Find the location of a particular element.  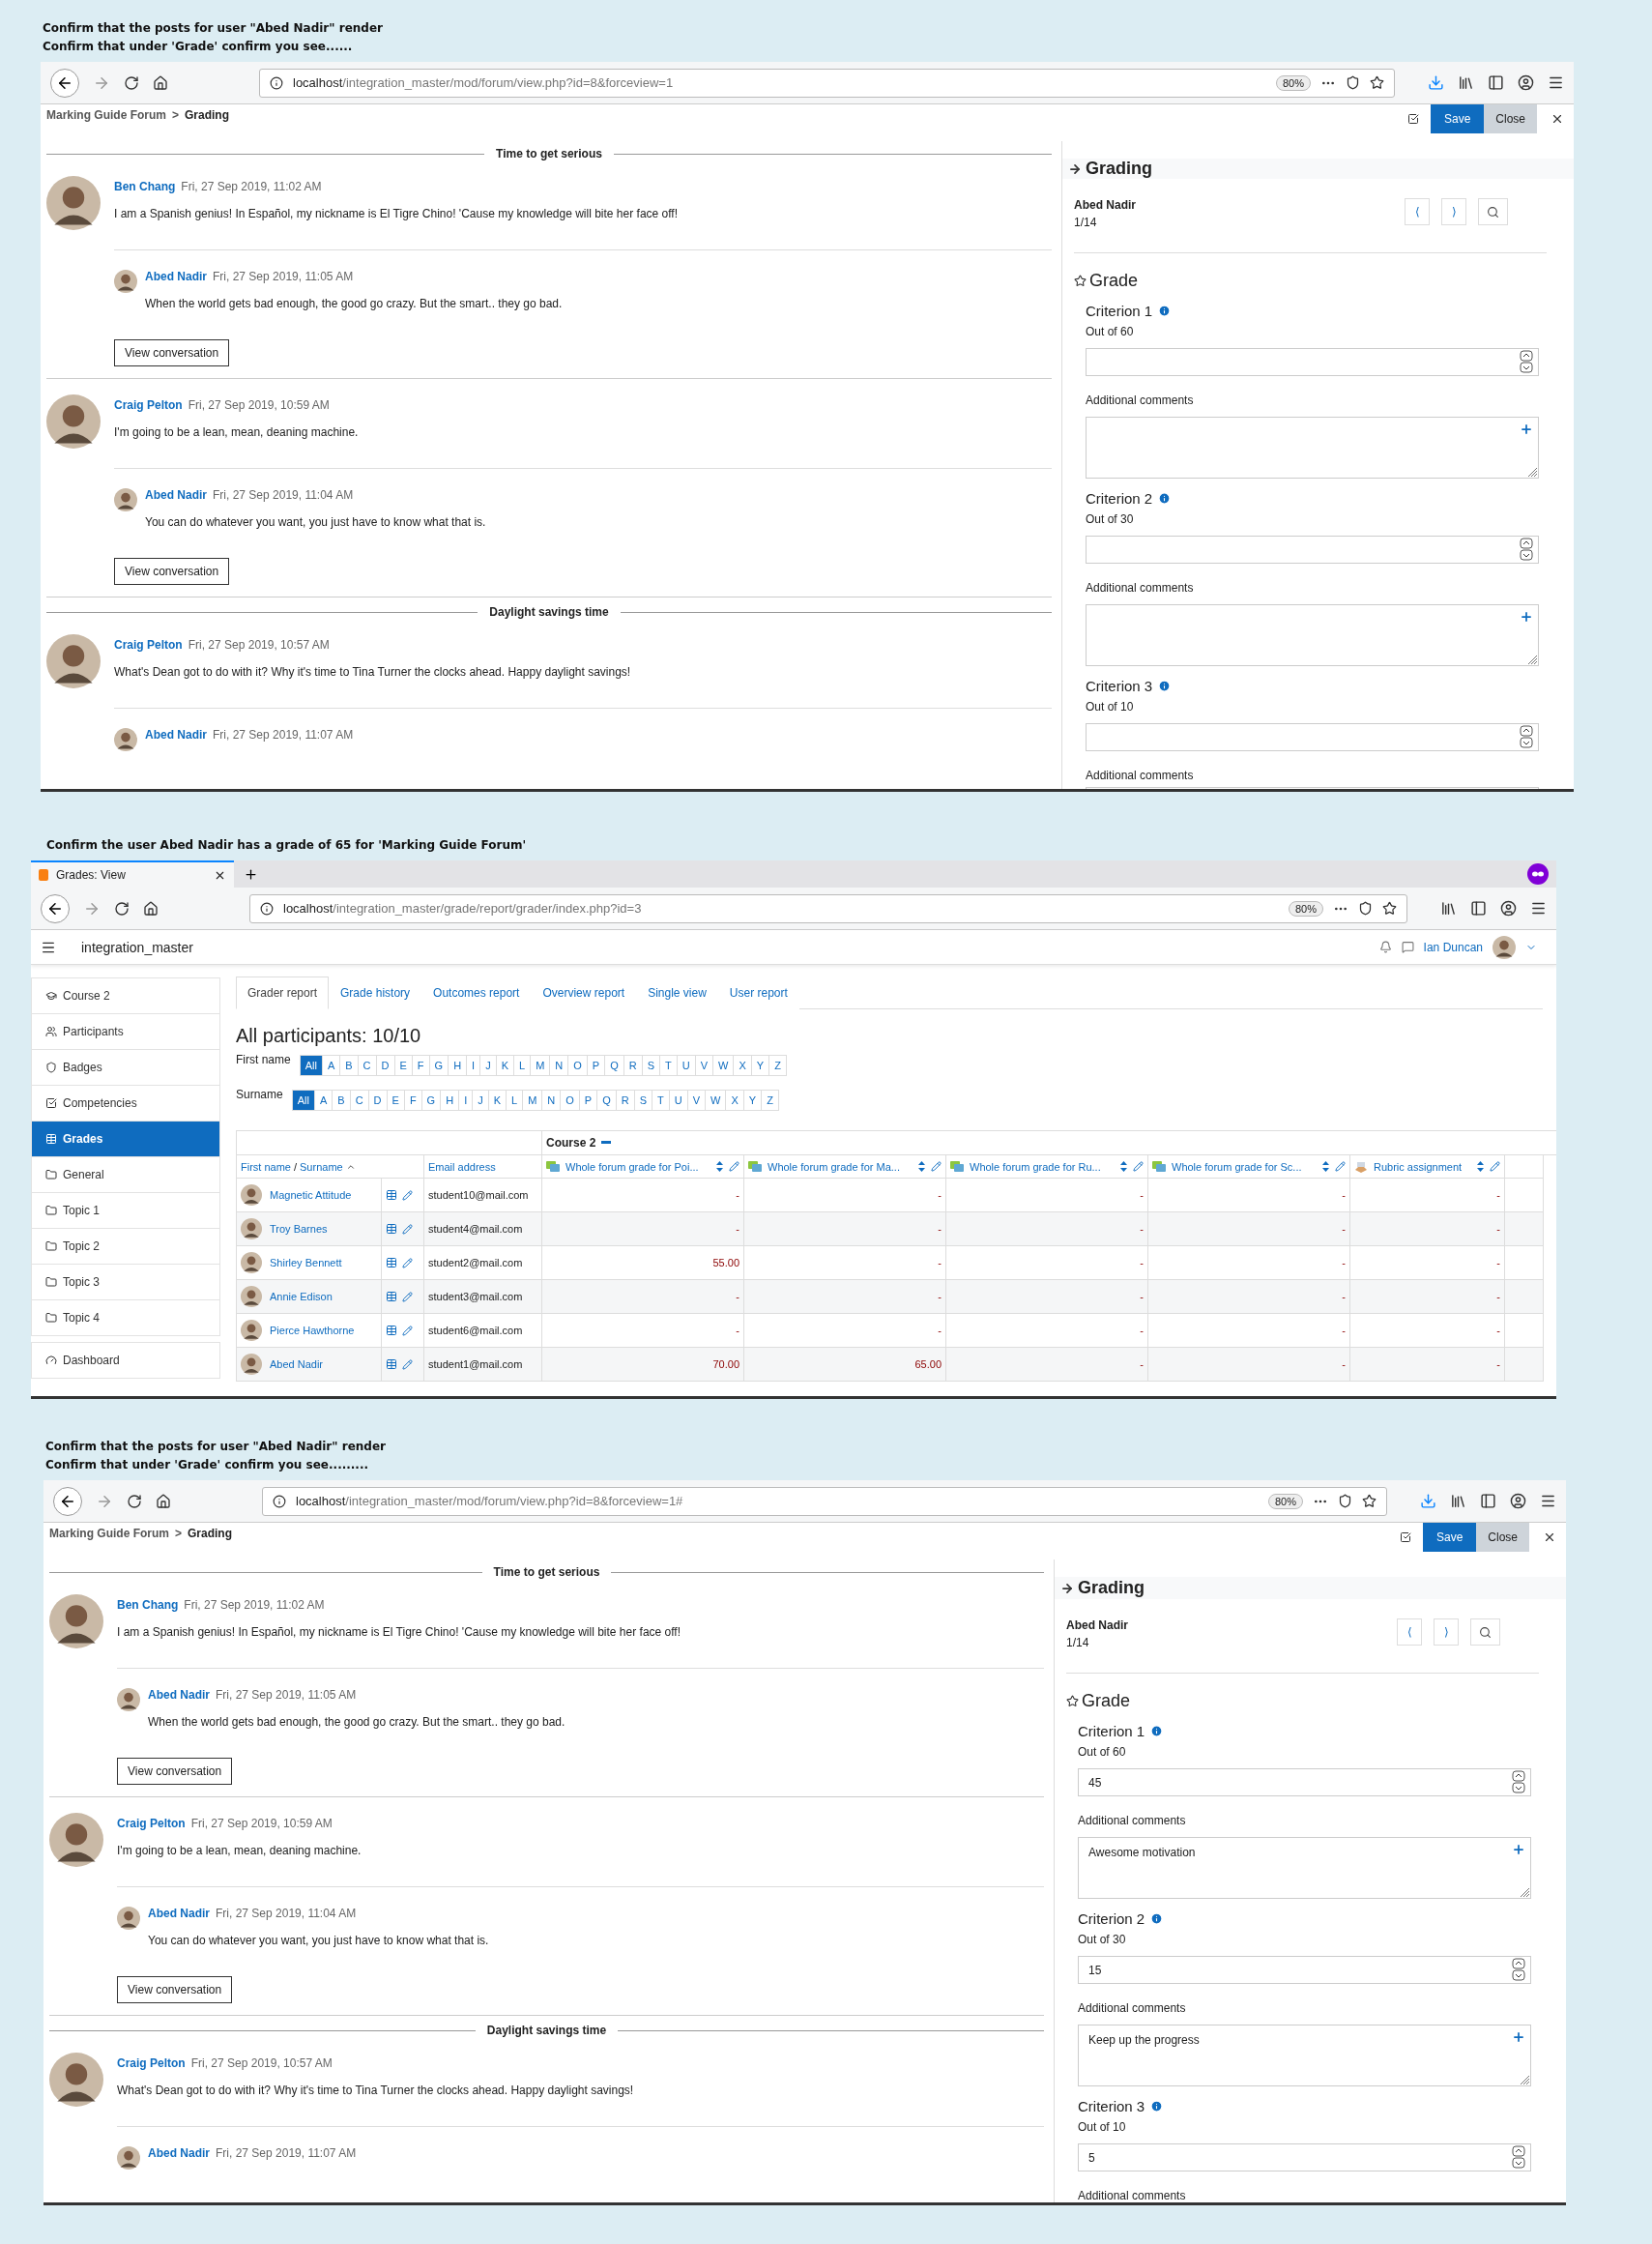

student-link: Pierce Hawthorne is located at coordinates (312, 1331).